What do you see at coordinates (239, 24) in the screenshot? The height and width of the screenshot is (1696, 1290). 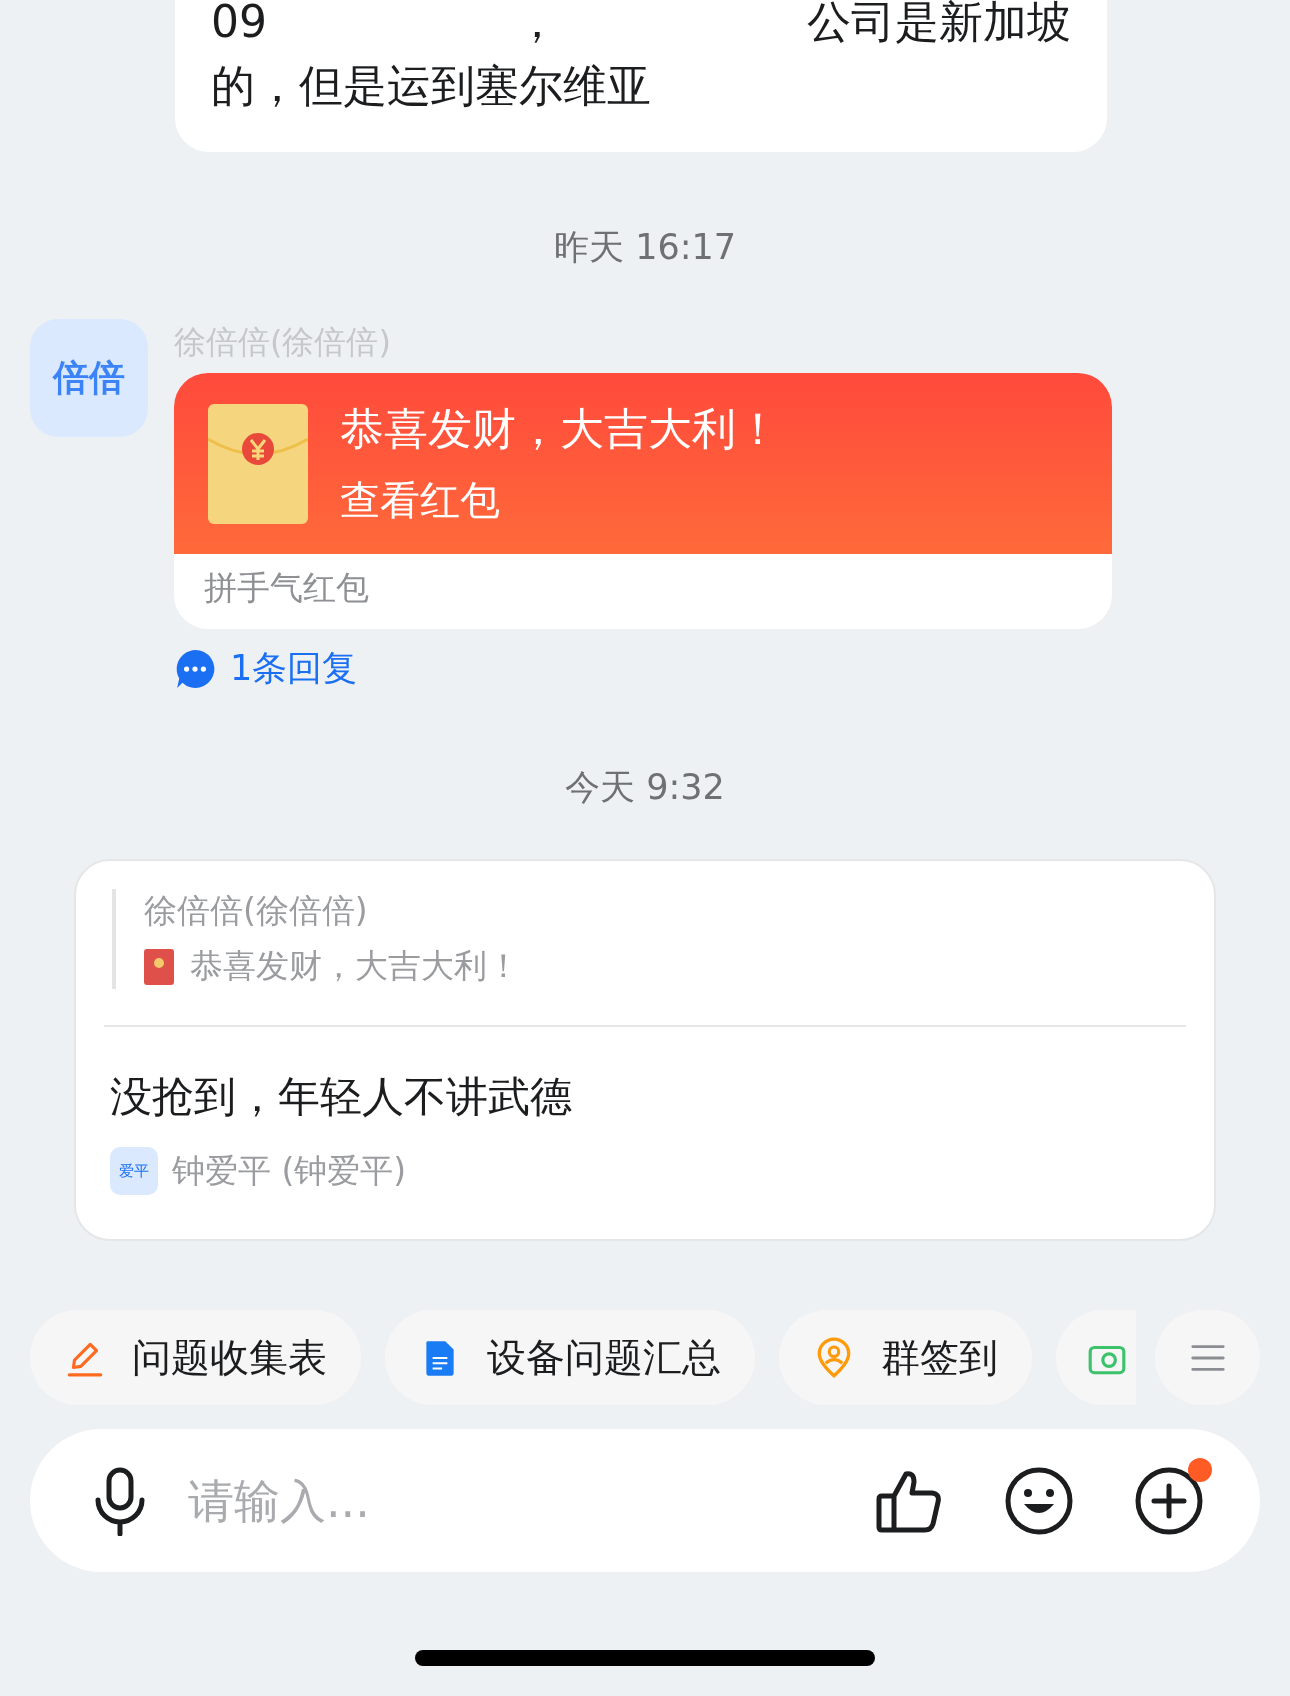 I see `message-text: 09` at bounding box center [239, 24].